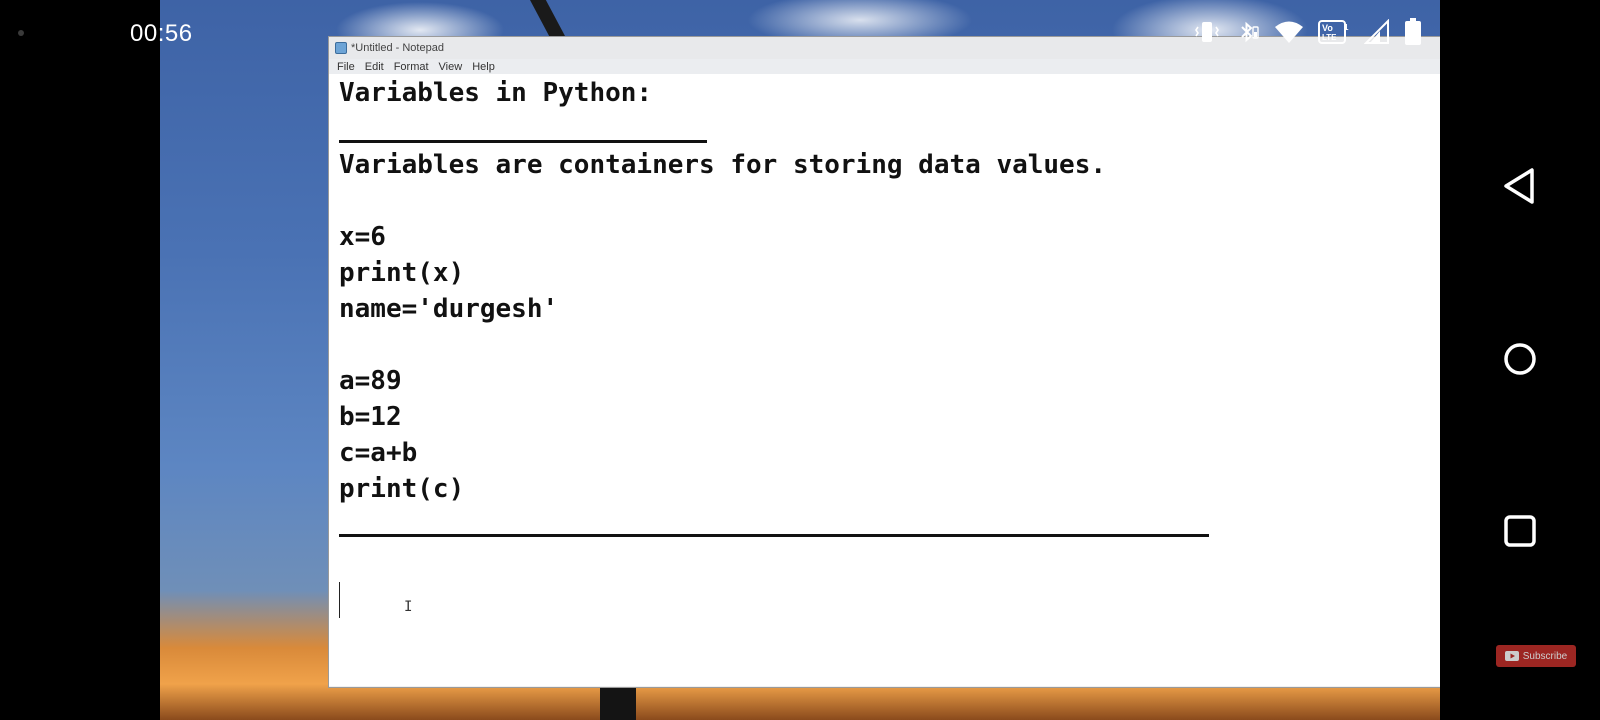 The width and height of the screenshot is (1600, 720). What do you see at coordinates (1329, 37) in the screenshot?
I see `svg-text: LTE` at bounding box center [1329, 37].